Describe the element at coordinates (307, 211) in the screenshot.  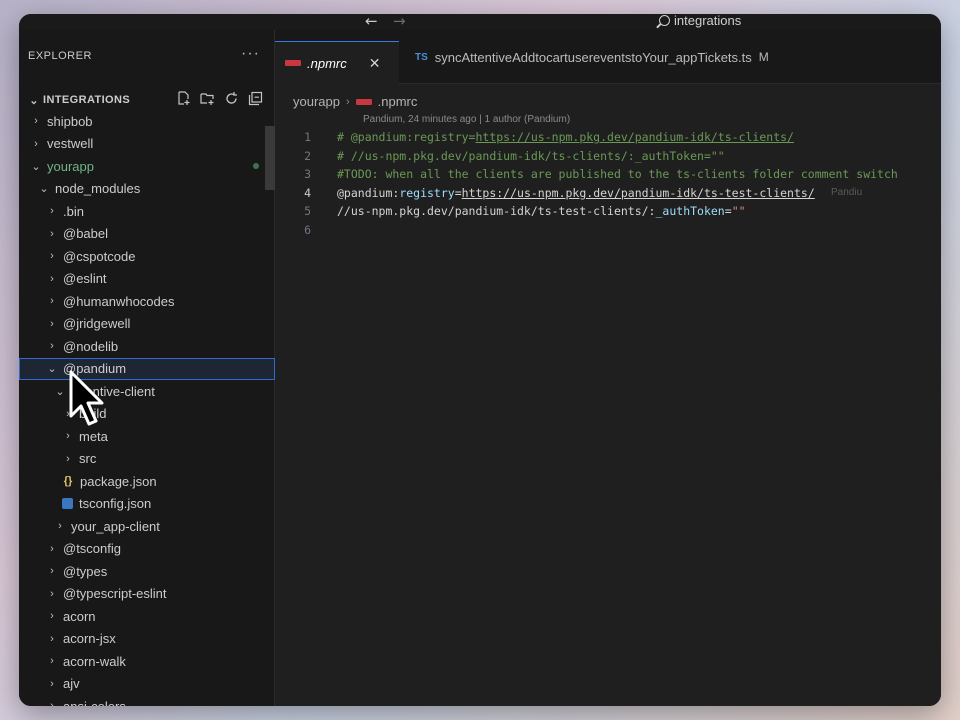
I see `line-number: 5` at that location.